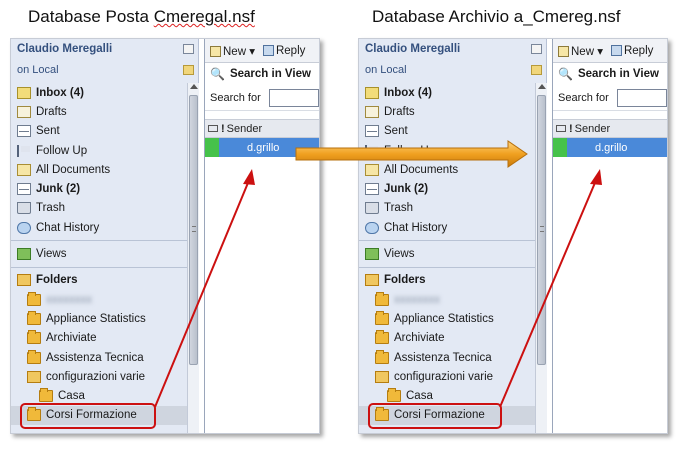 The image size is (695, 450). I want to click on grip-icon, so click(194, 229).